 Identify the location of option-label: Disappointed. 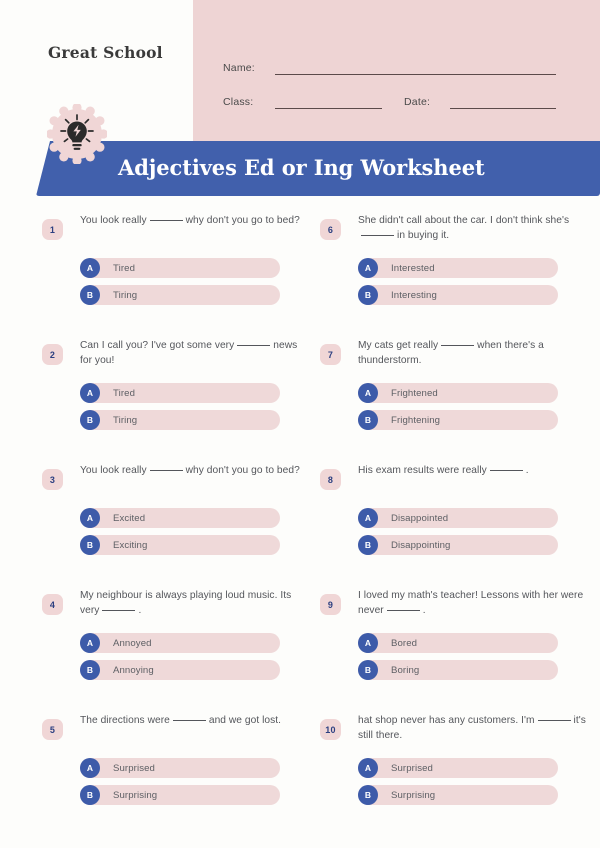
(420, 518).